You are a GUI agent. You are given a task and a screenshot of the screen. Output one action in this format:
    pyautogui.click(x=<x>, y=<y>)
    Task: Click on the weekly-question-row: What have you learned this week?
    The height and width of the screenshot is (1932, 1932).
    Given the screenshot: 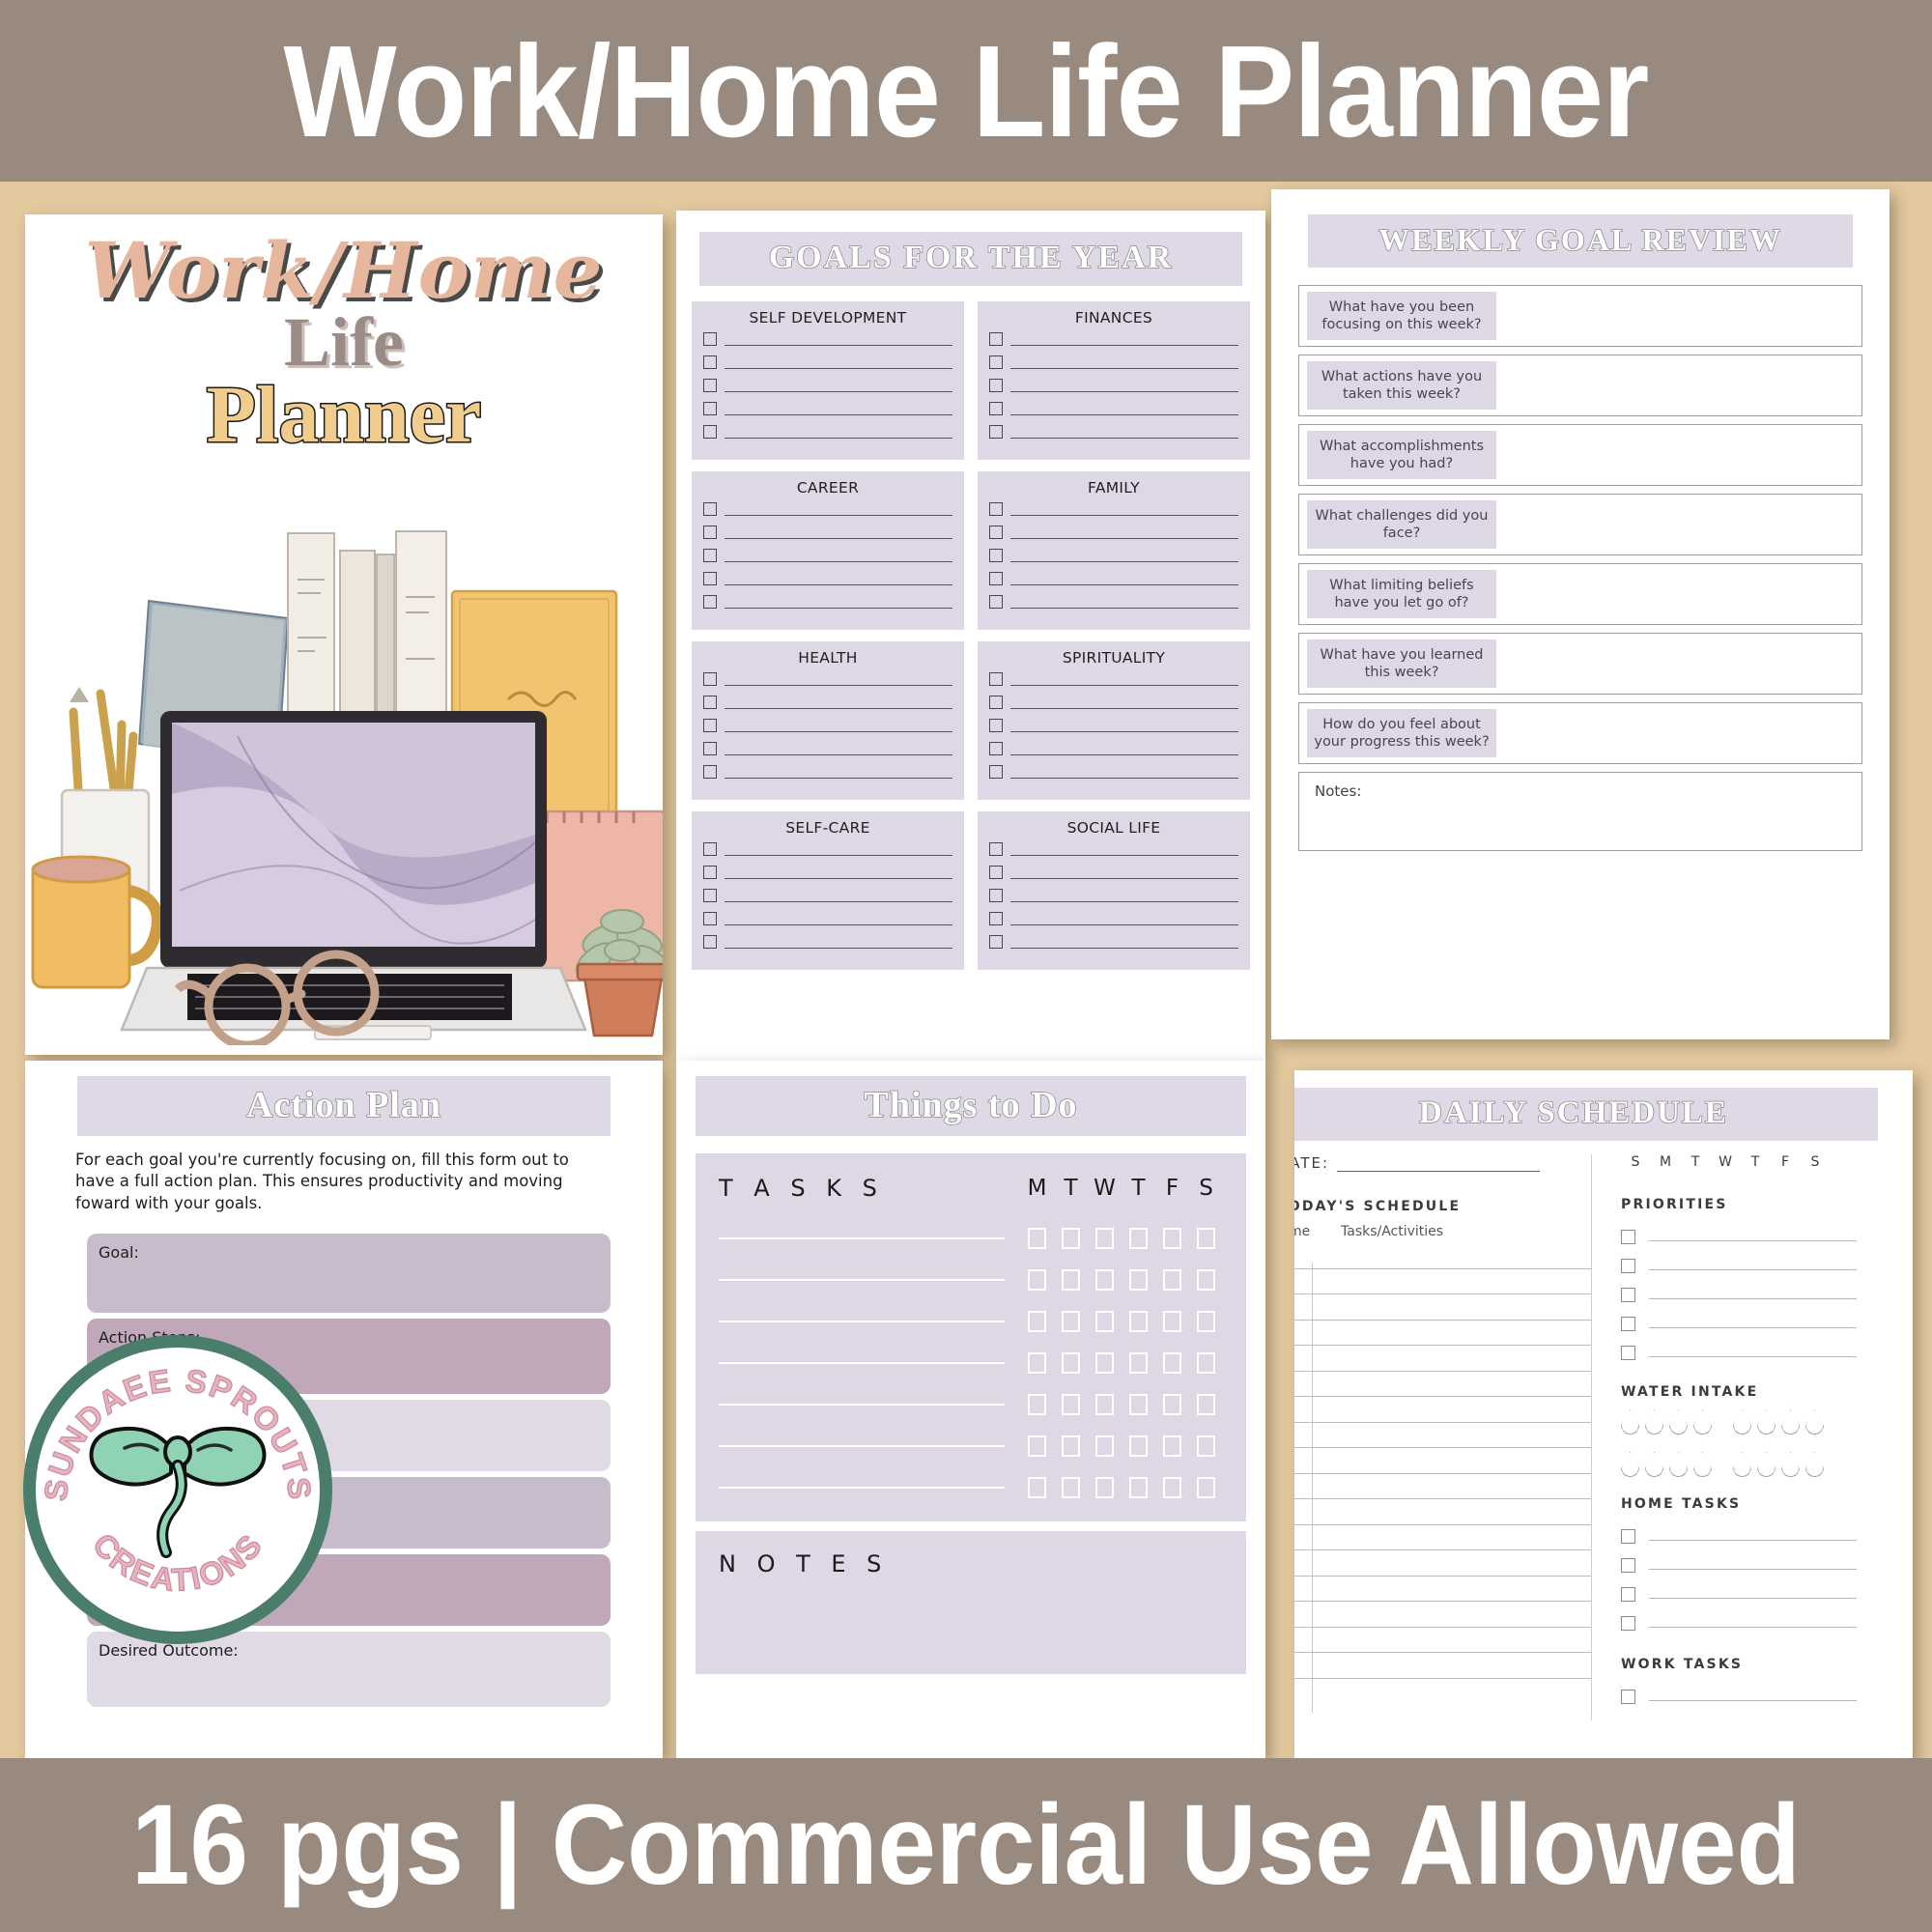 What is the action you would take?
    pyautogui.click(x=1580, y=664)
    